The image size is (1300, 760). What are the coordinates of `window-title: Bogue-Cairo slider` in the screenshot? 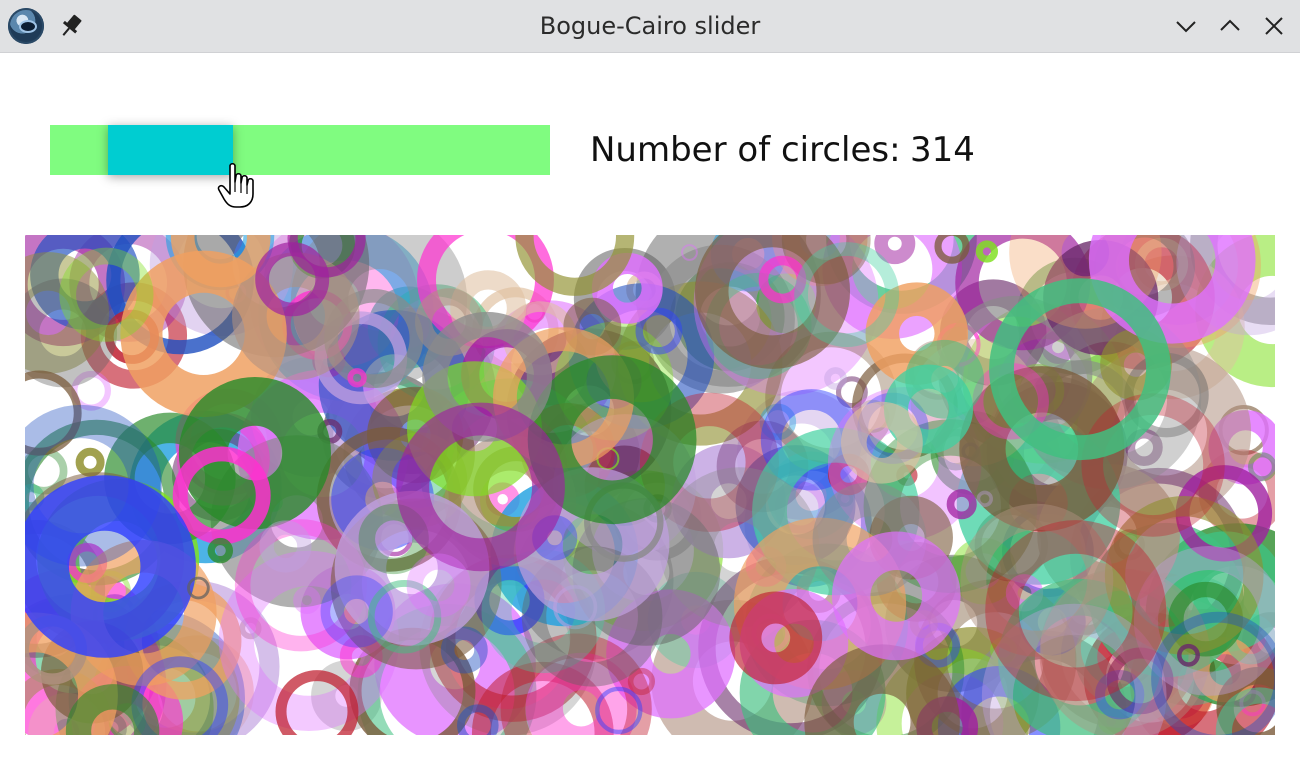 It's located at (650, 26).